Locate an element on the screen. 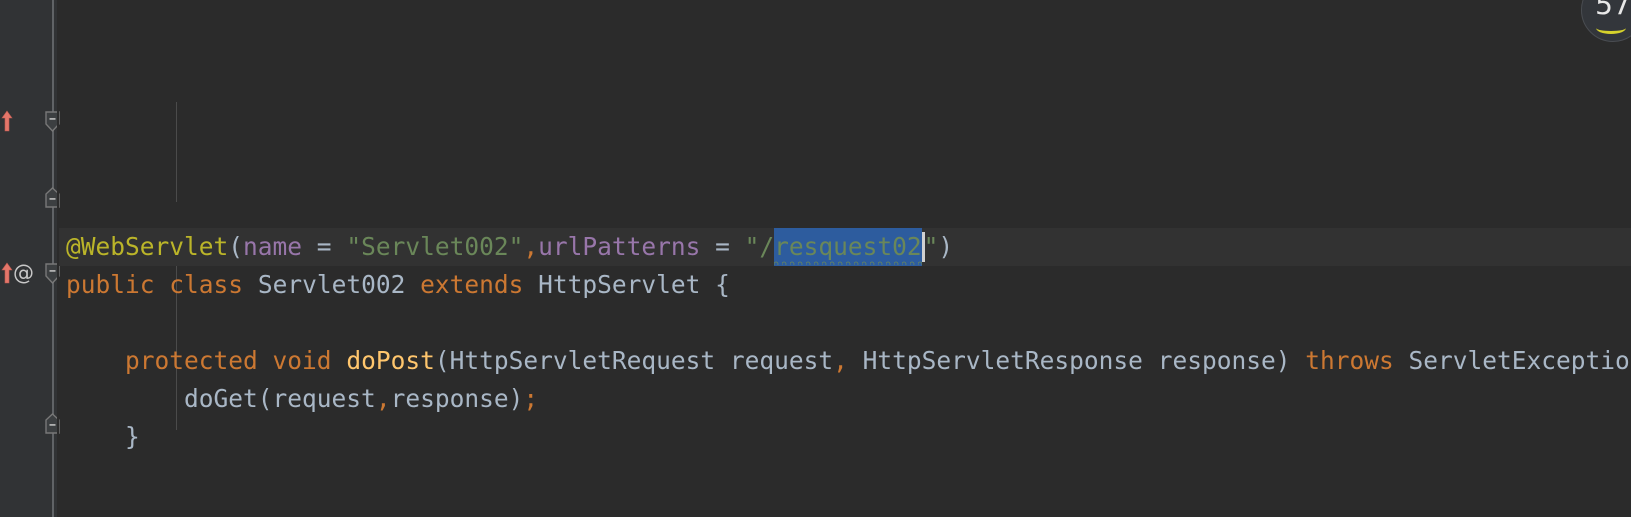  selected-text: resquest02 is located at coordinates (848, 247).